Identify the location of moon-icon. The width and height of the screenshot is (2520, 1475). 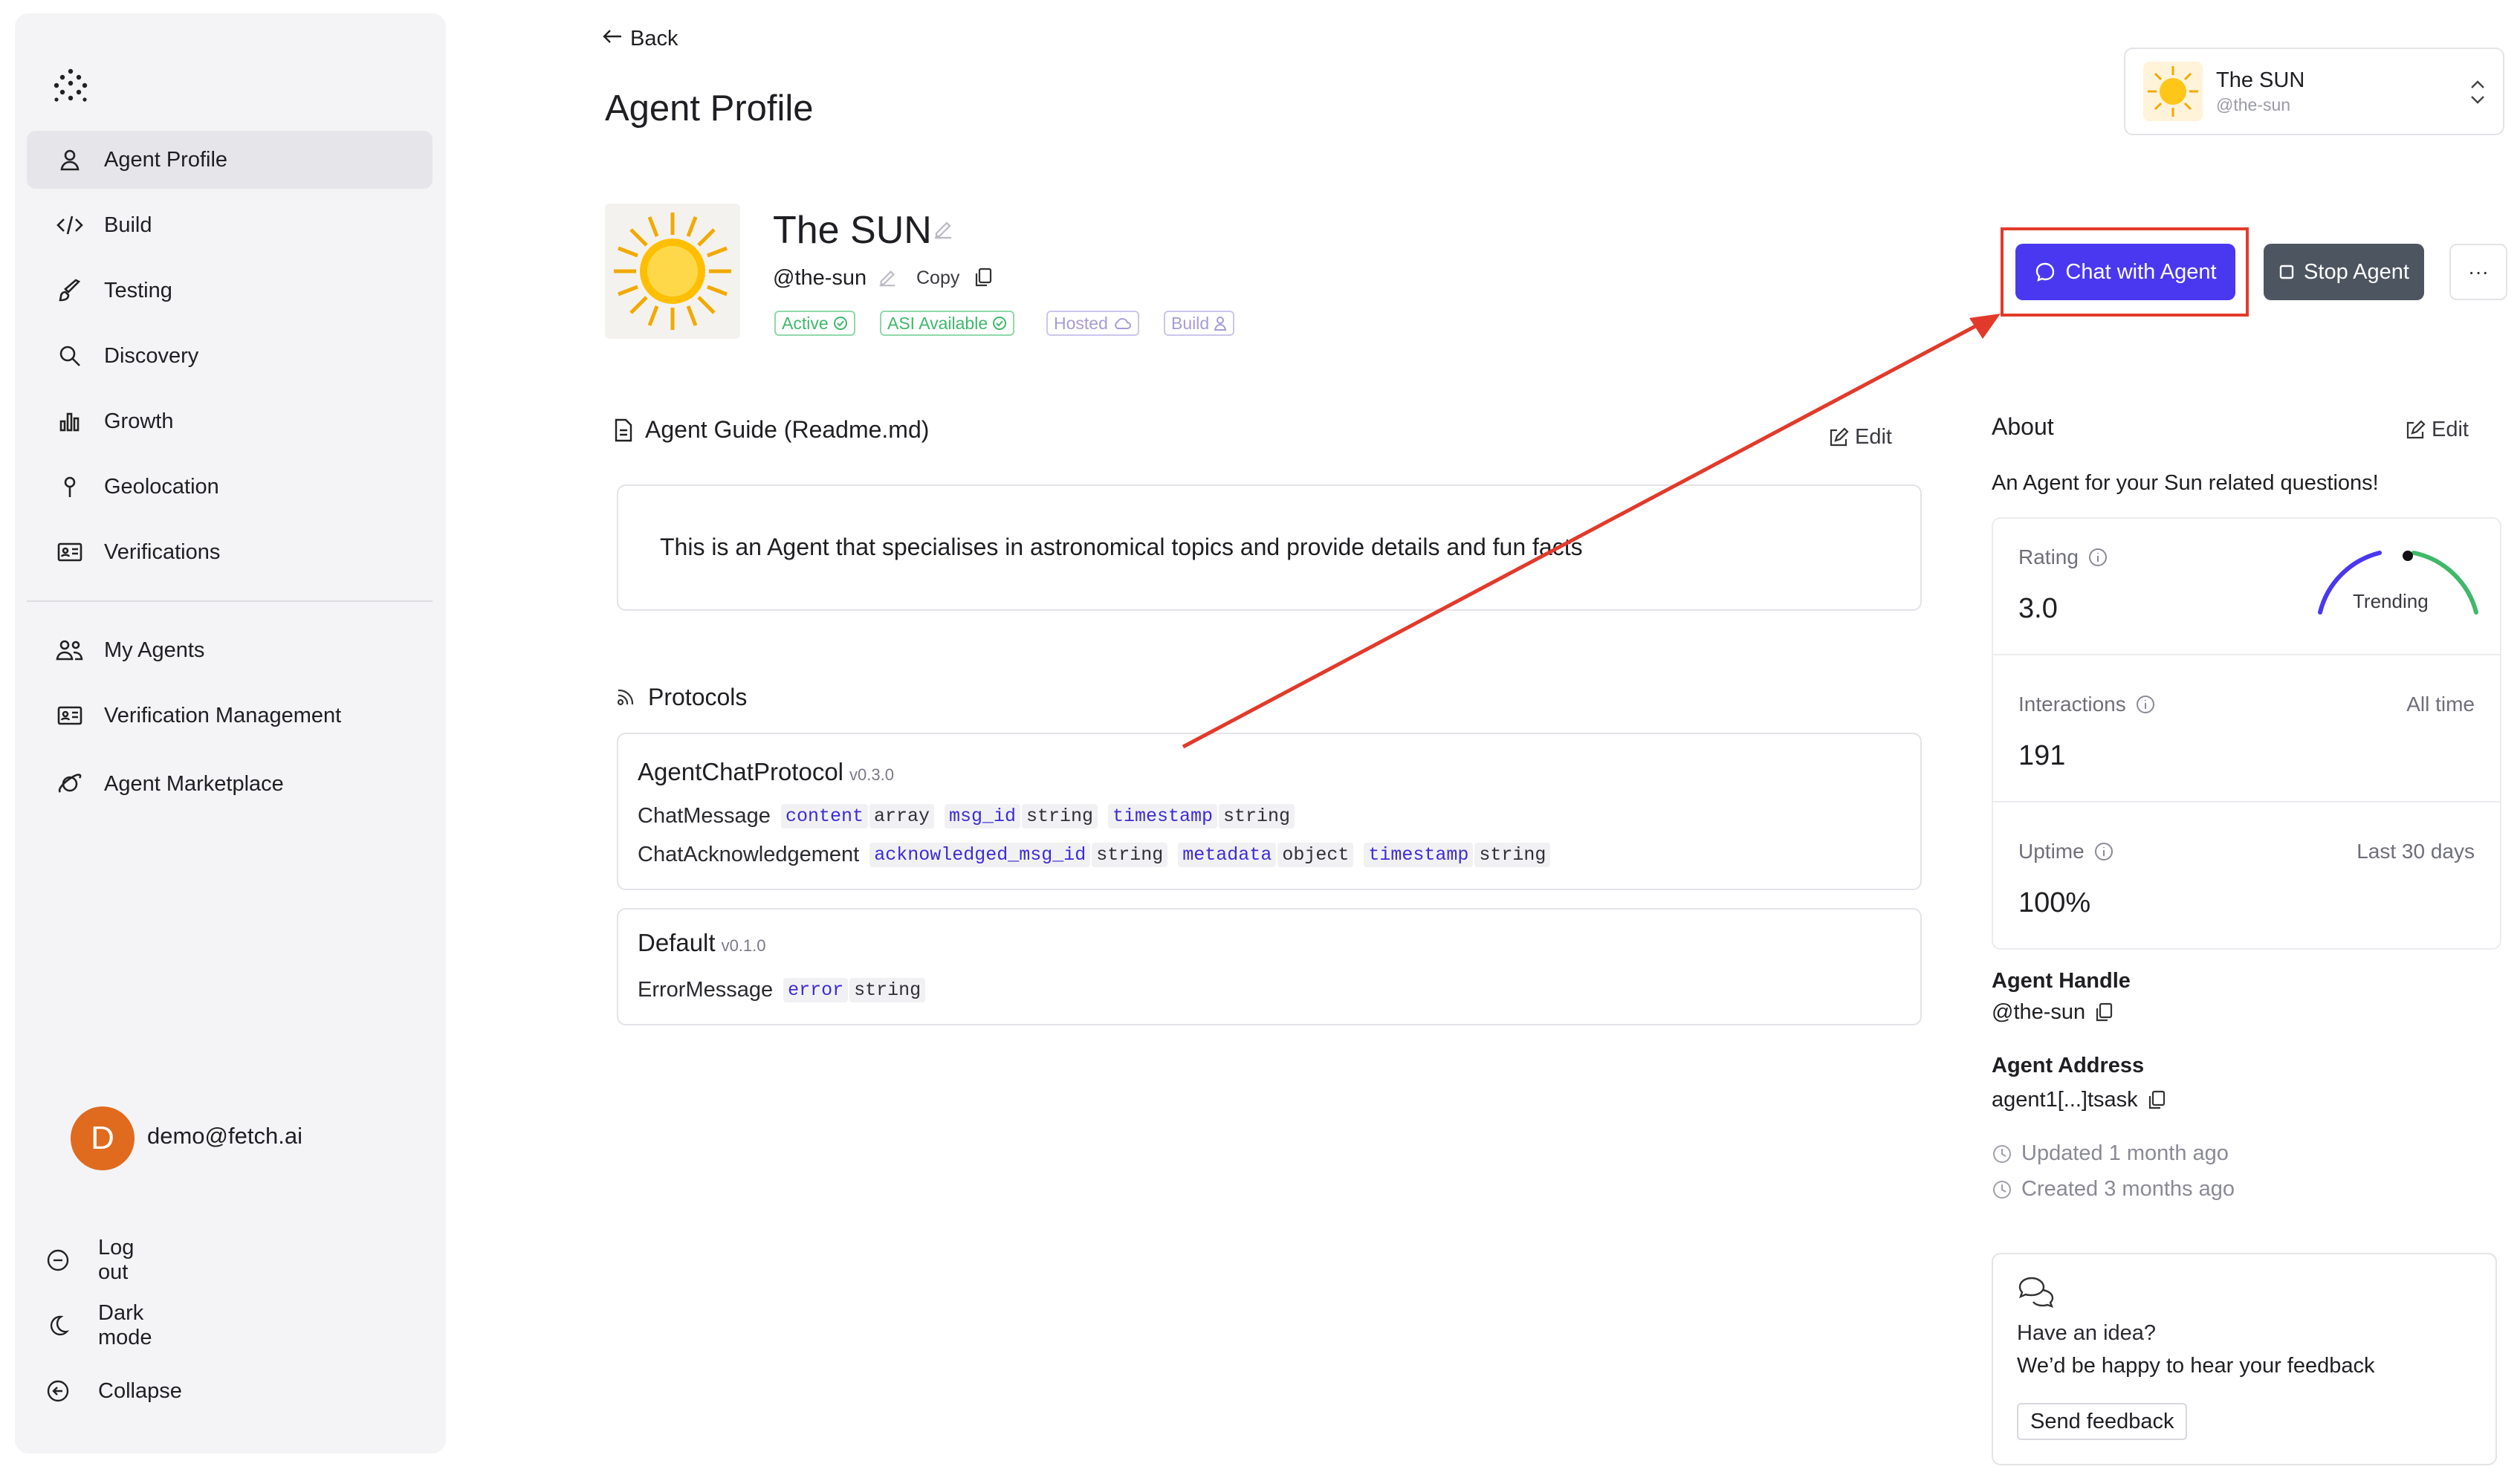
(58, 1326).